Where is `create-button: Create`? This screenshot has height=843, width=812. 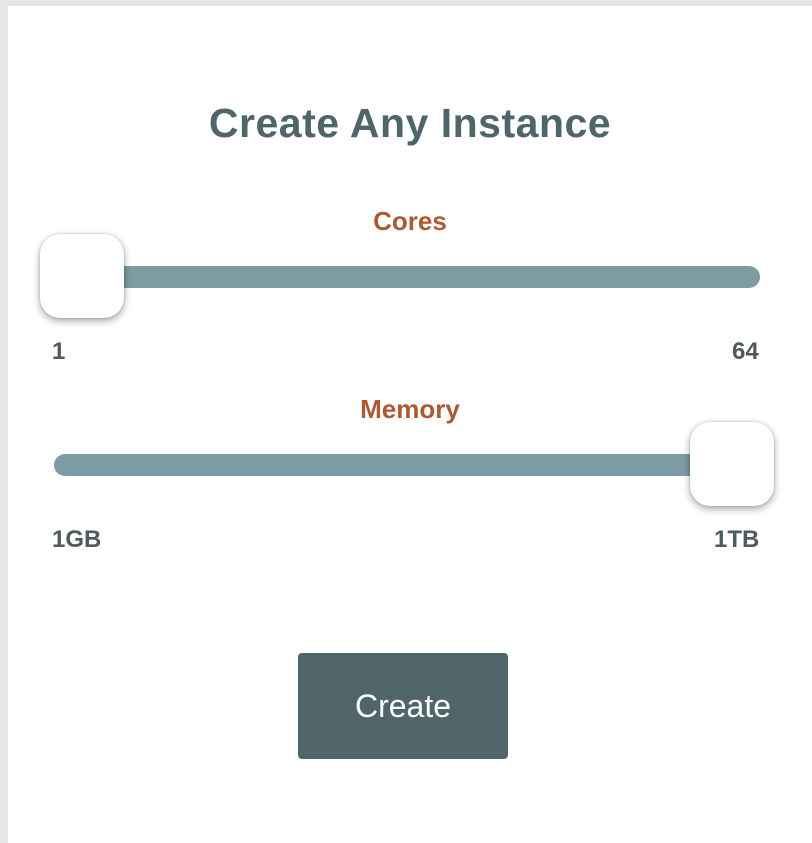 create-button: Create is located at coordinates (403, 706).